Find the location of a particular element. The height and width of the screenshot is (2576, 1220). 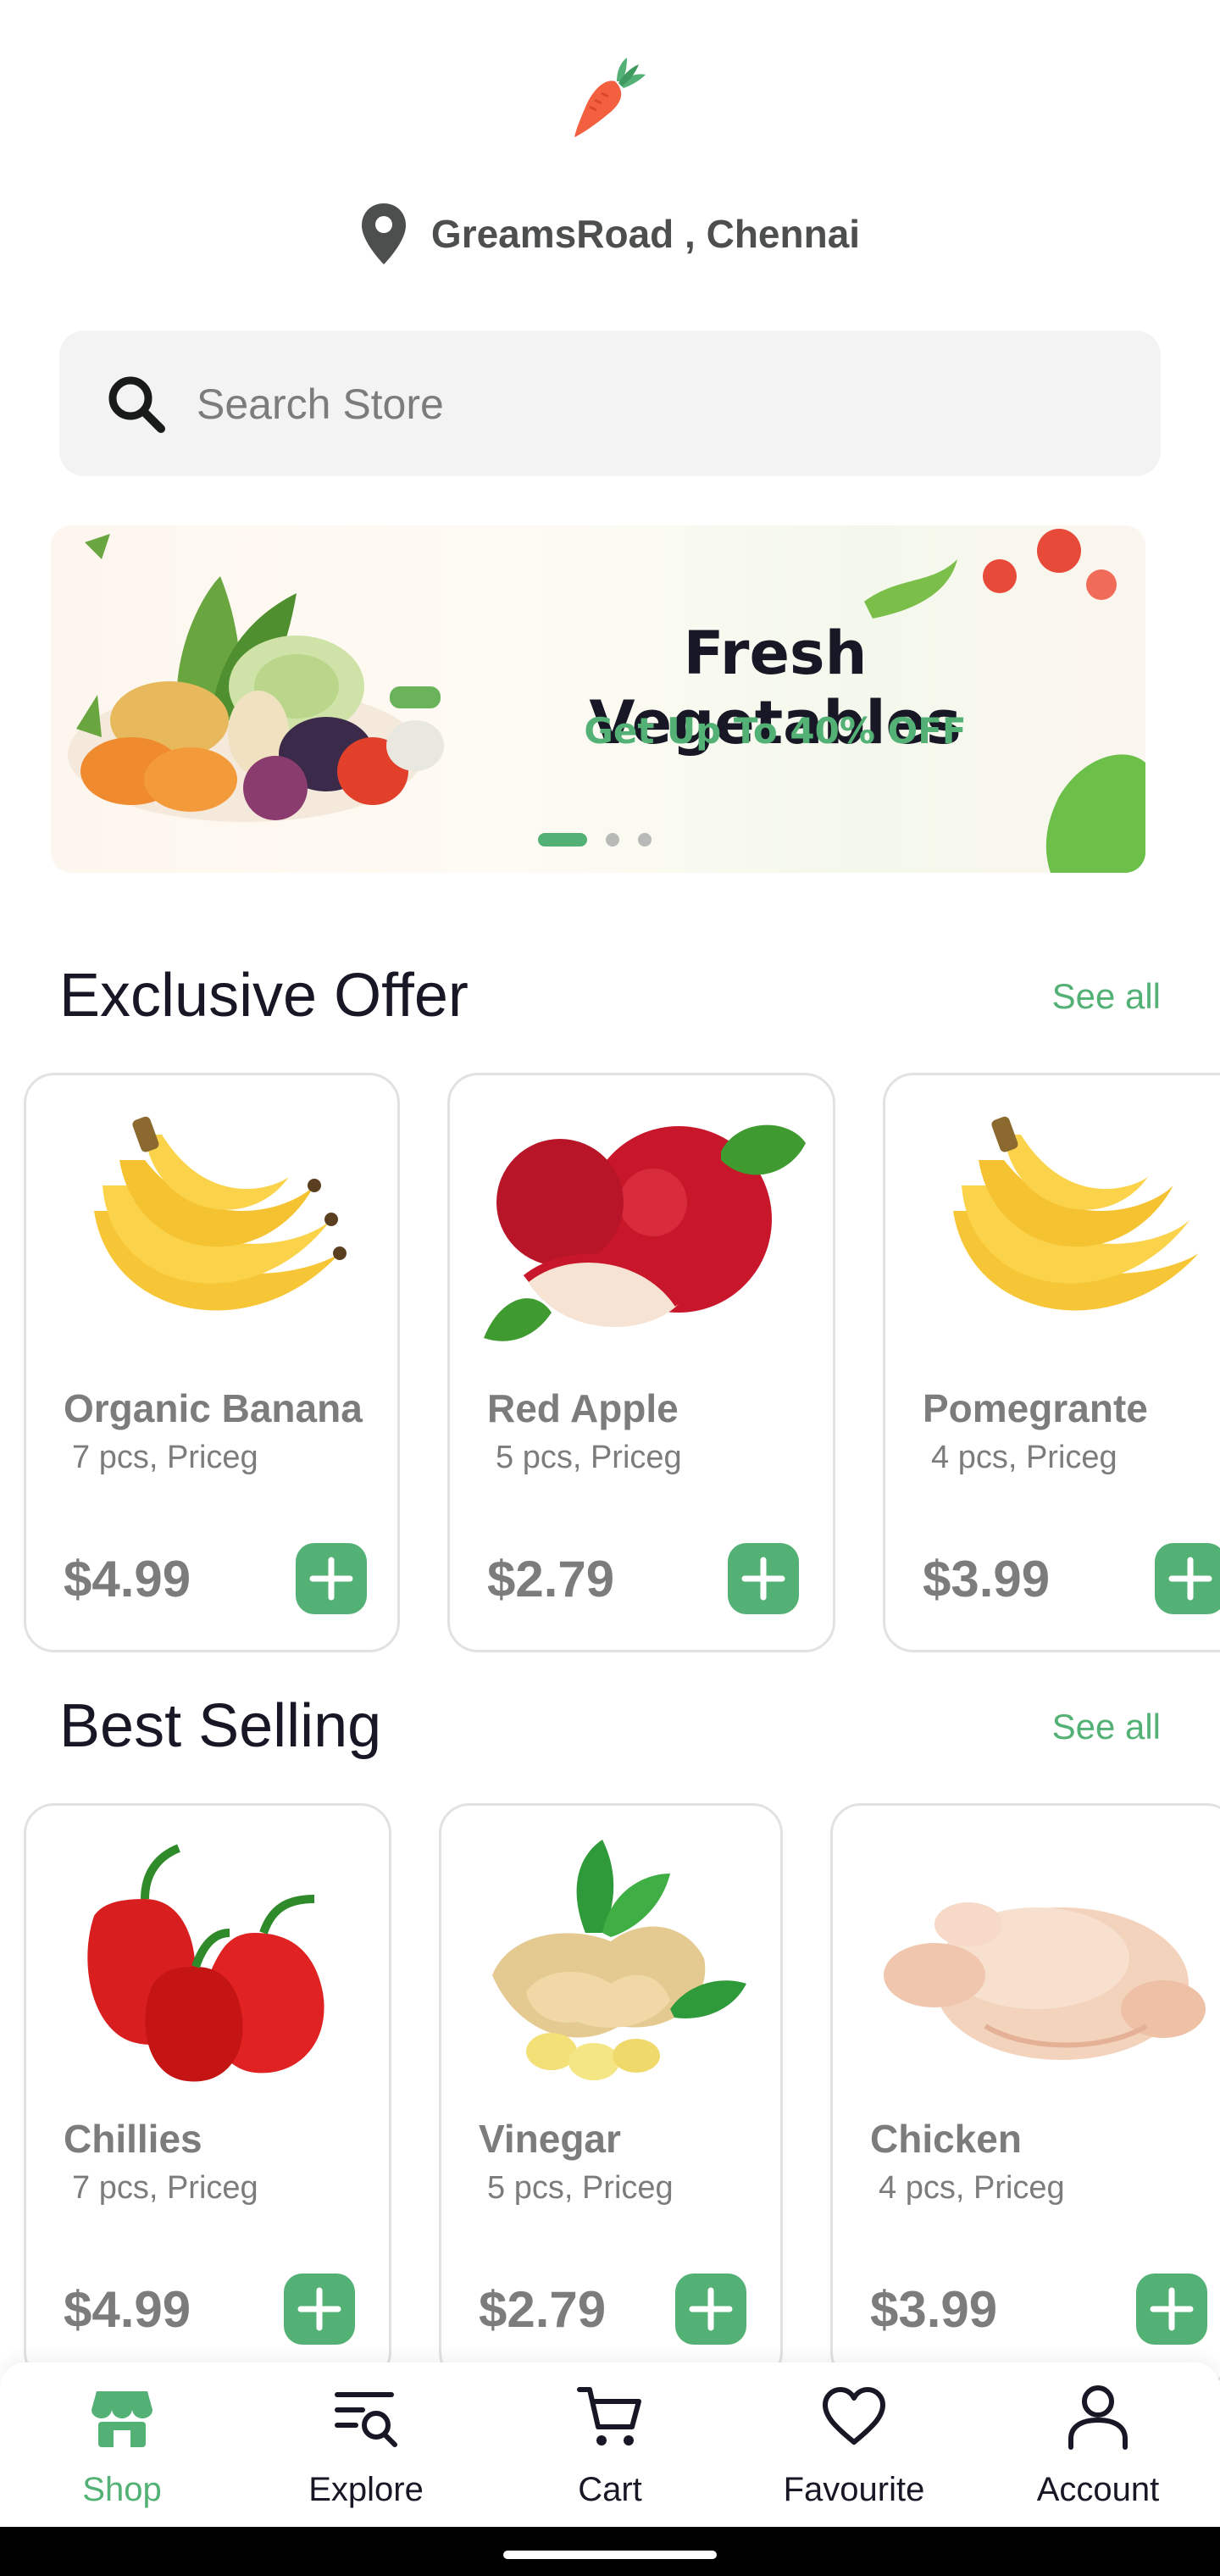

product-name: Chillies is located at coordinates (133, 2139).